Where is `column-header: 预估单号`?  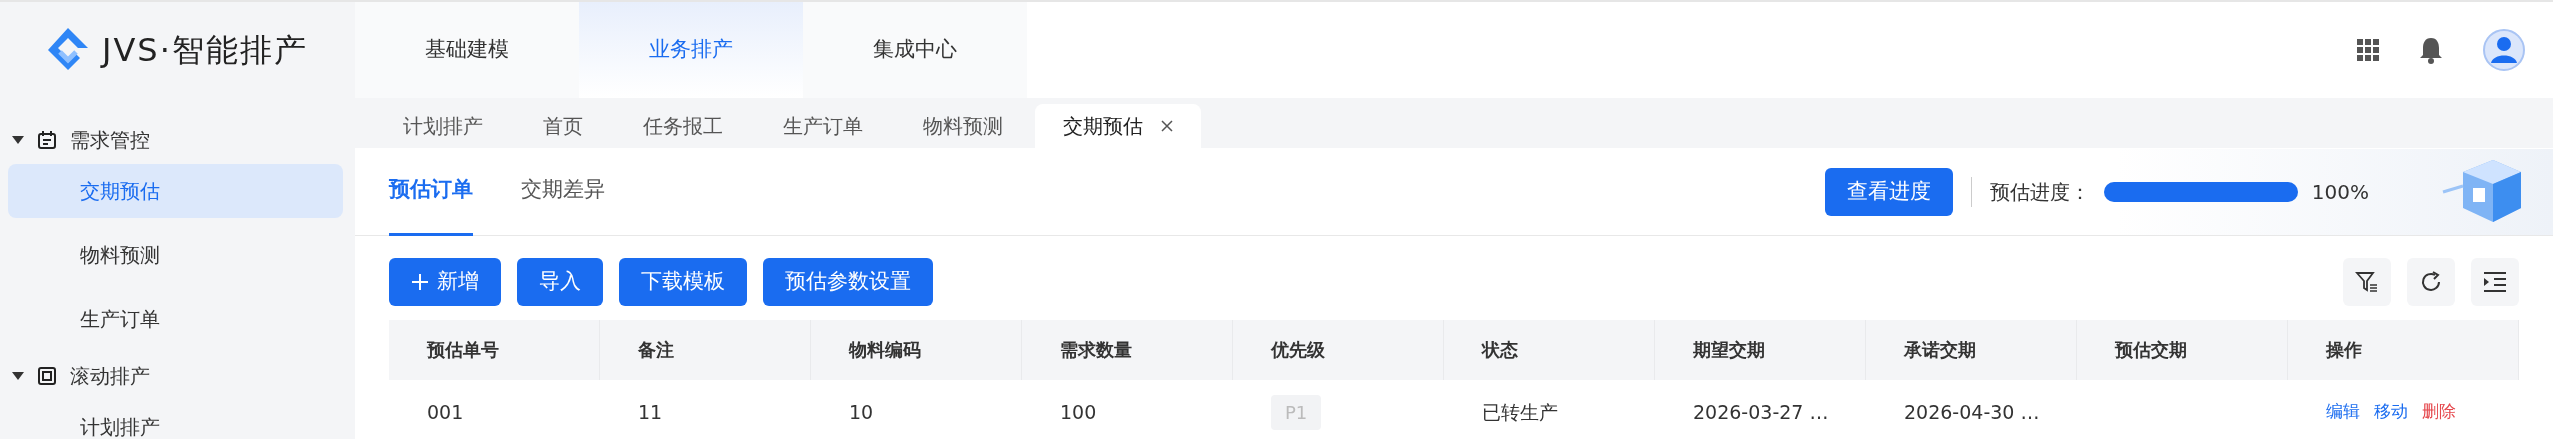 column-header: 预估单号 is located at coordinates (494, 350).